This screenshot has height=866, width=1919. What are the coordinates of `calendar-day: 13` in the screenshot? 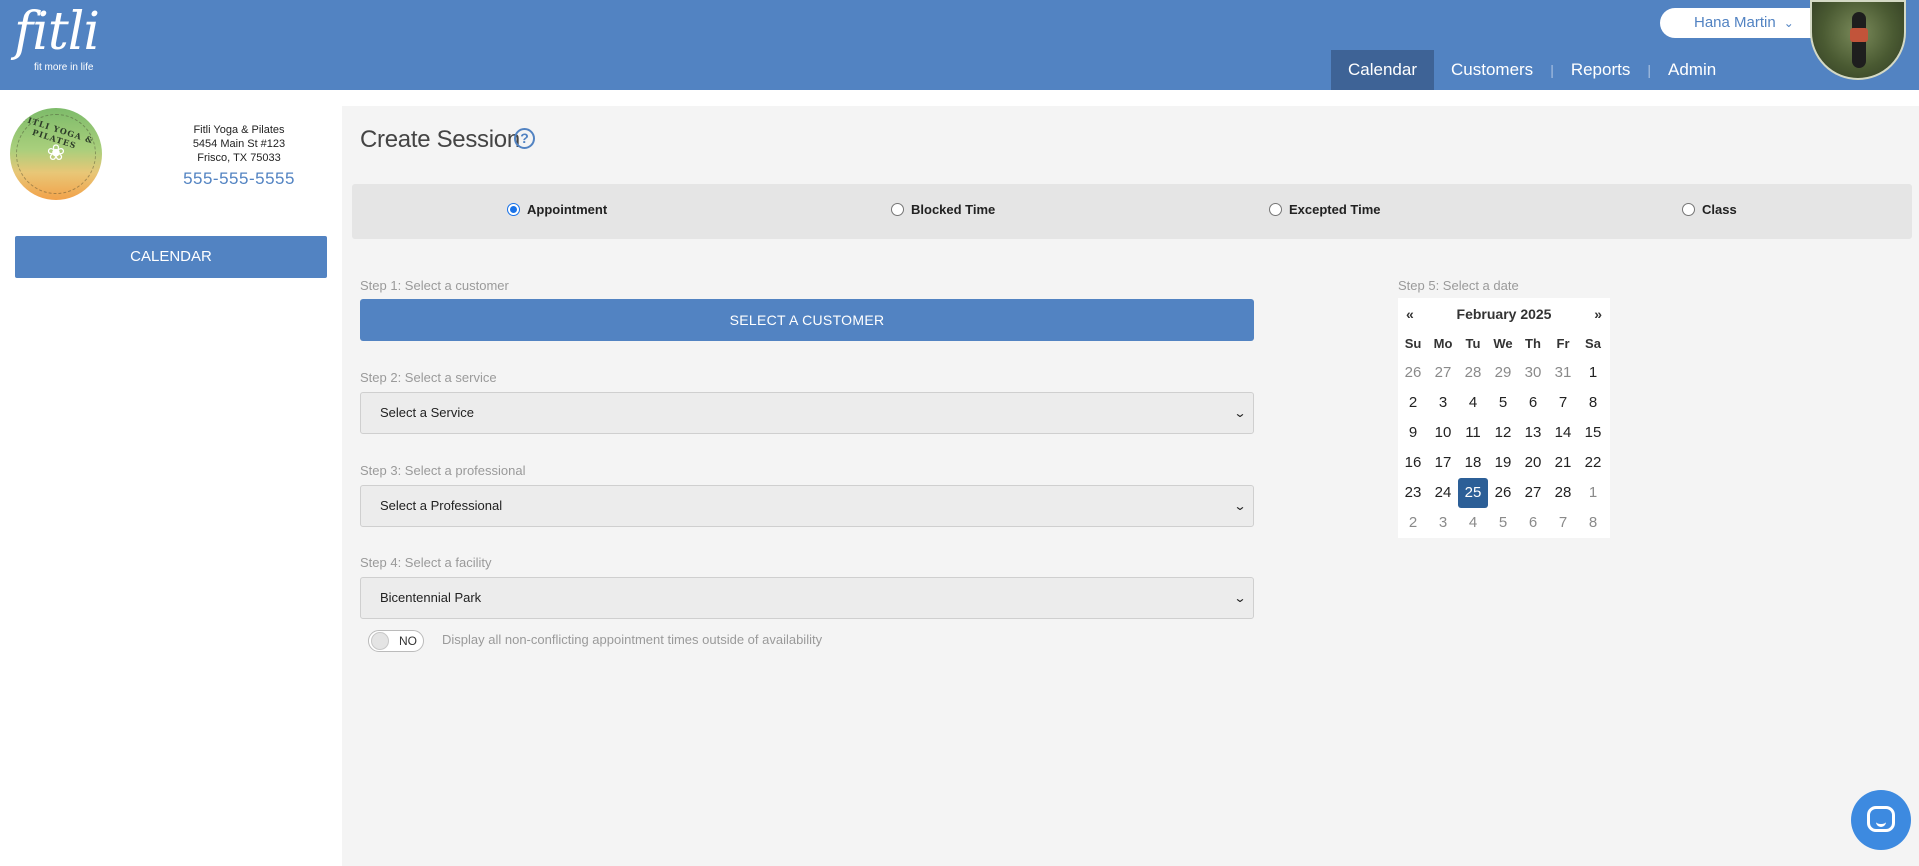 It's located at (1533, 433).